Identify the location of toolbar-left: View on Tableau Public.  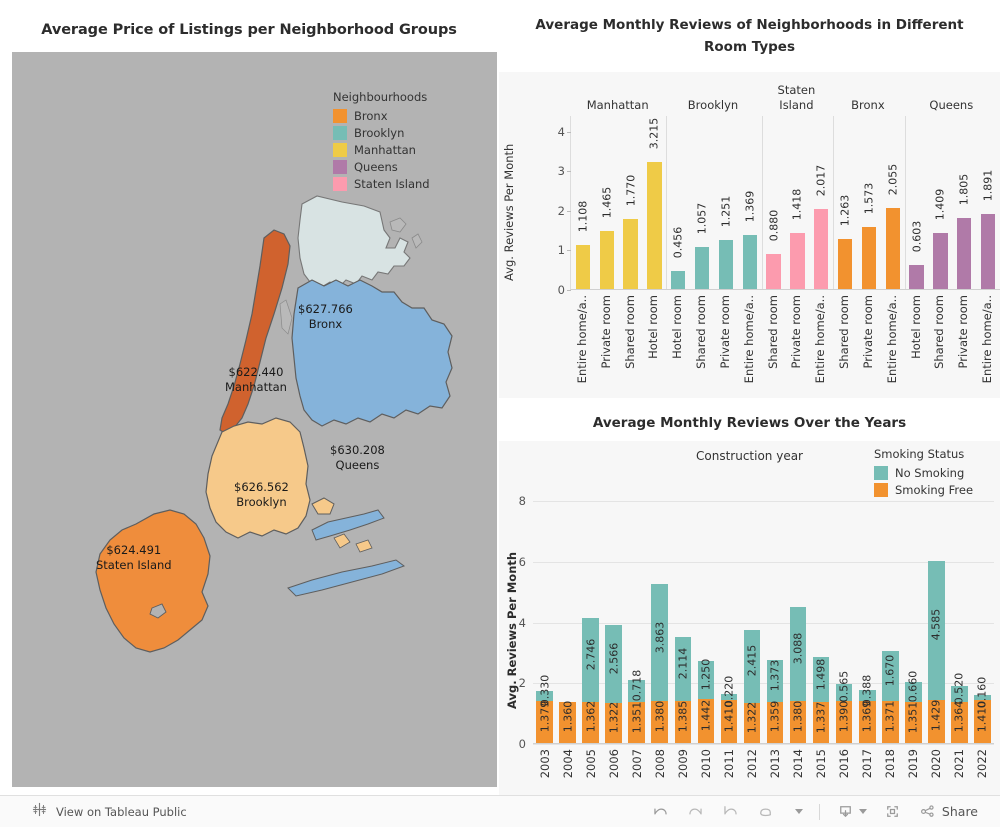
(93, 811).